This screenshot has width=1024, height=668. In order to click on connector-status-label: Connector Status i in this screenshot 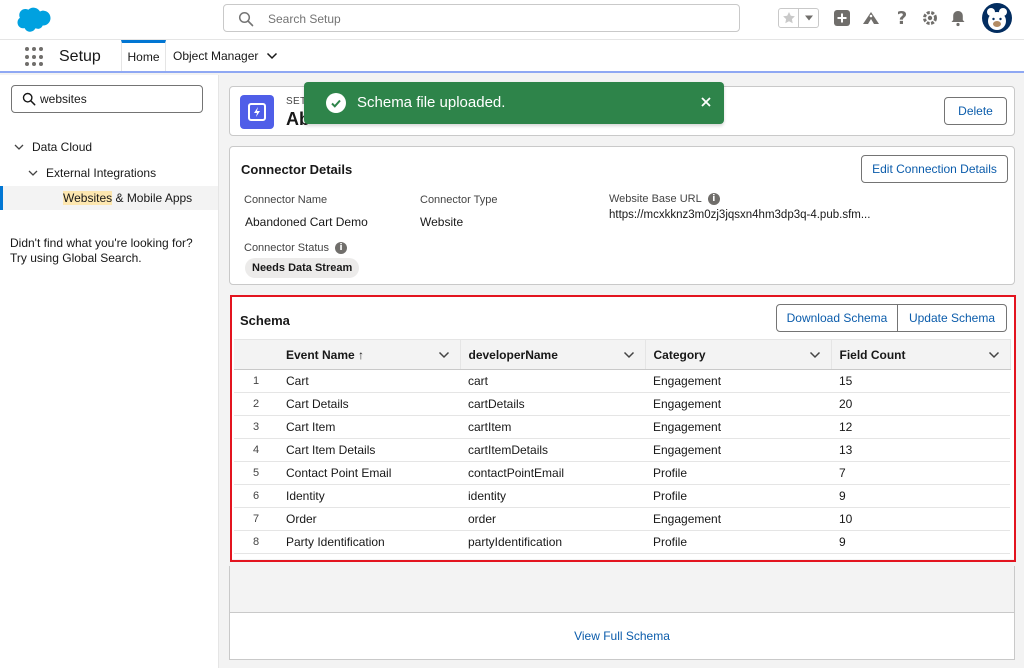, I will do `click(295, 248)`.